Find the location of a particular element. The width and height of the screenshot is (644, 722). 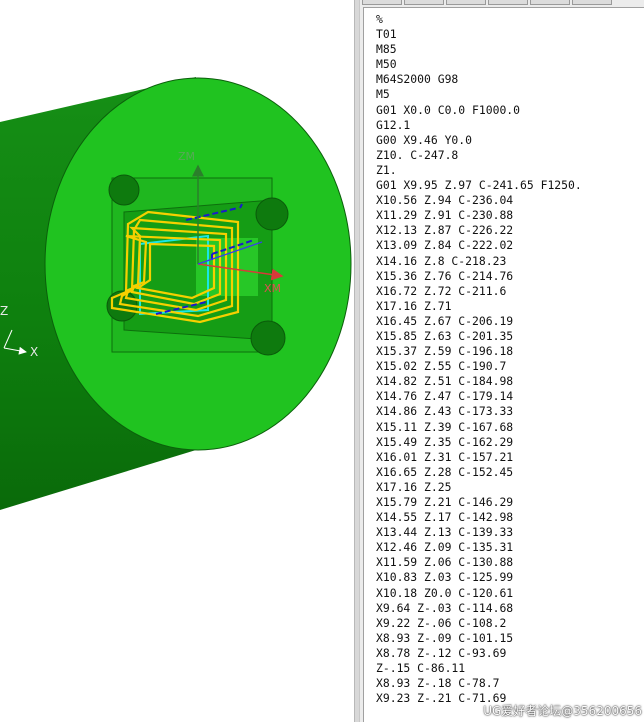

nc-code-line: Z10. C-247.8 is located at coordinates (510, 155).